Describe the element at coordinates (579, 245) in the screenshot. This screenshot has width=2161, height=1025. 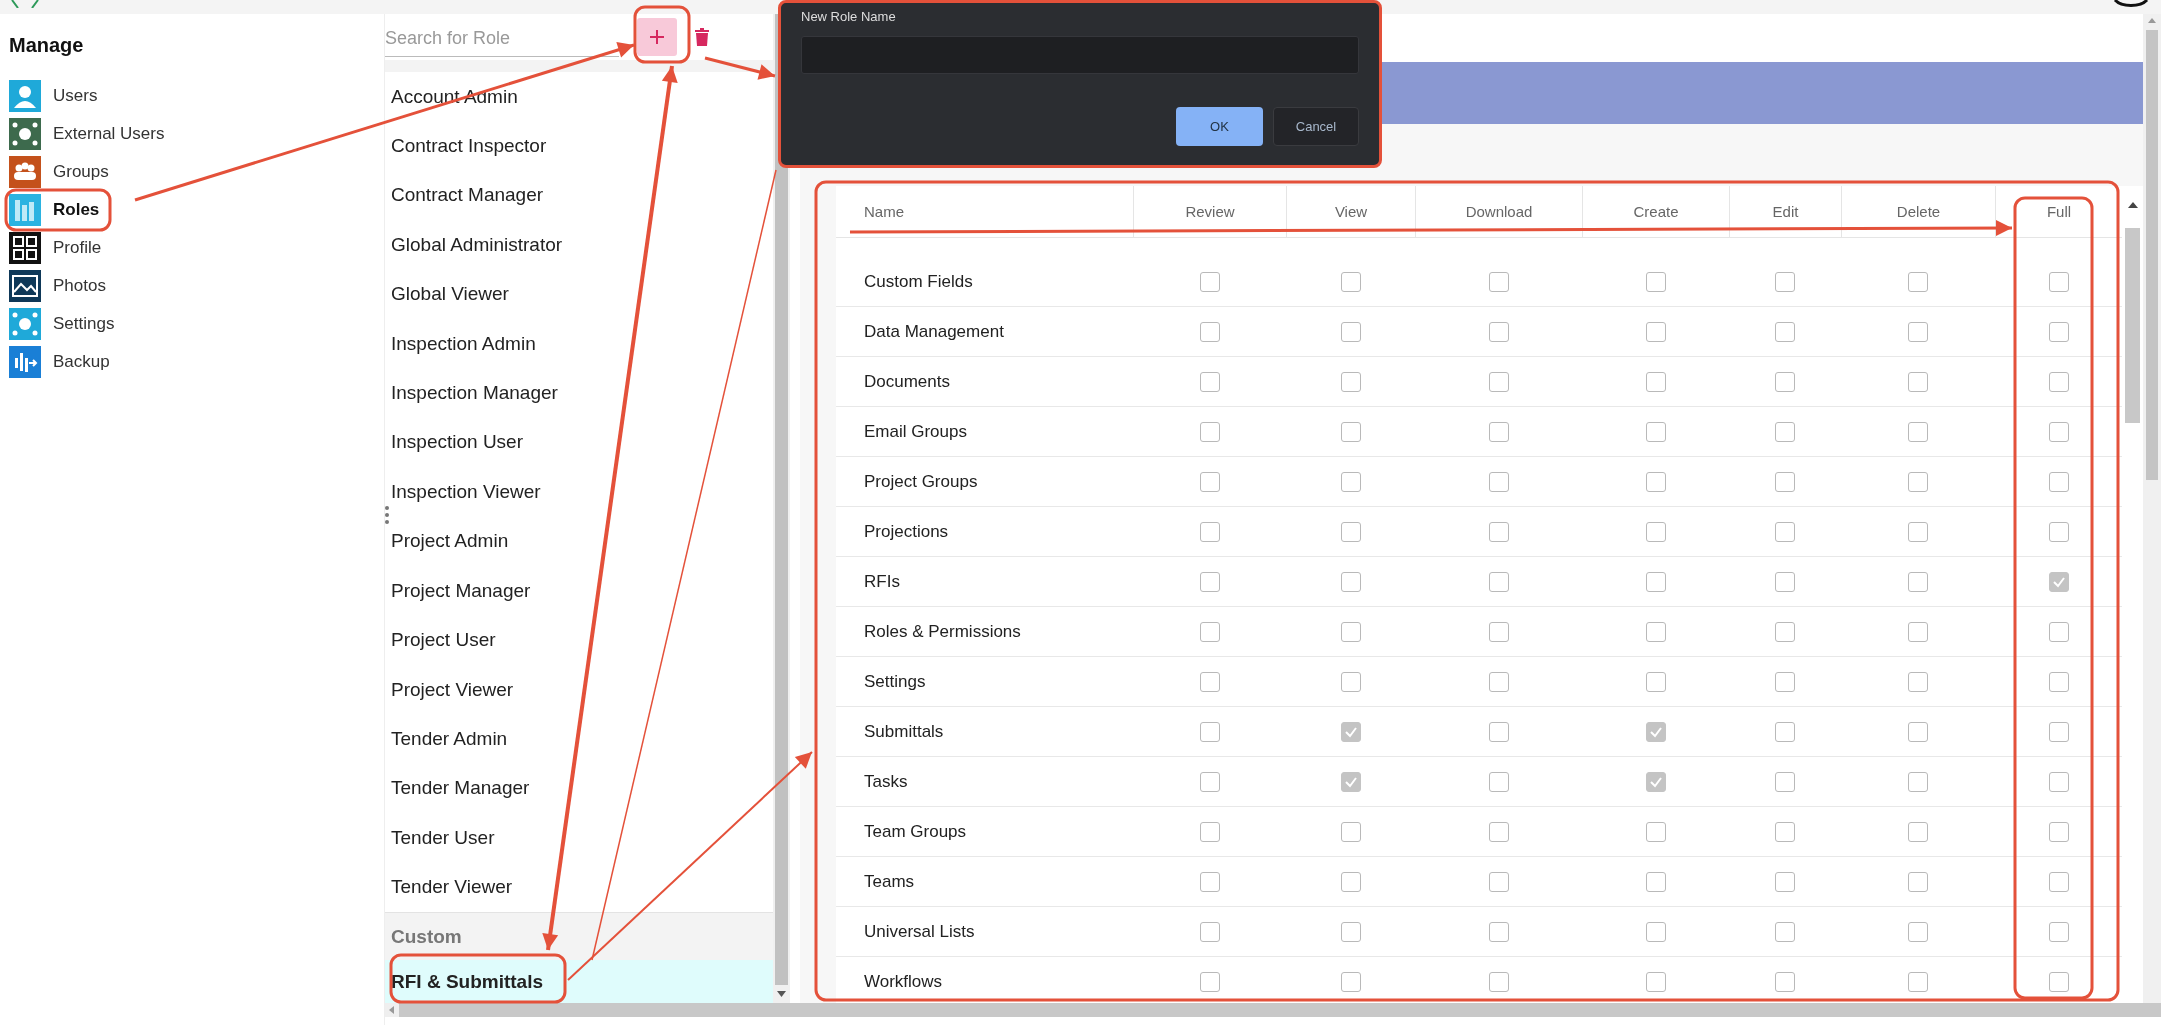
I see `role-item: Global Administrator` at that location.